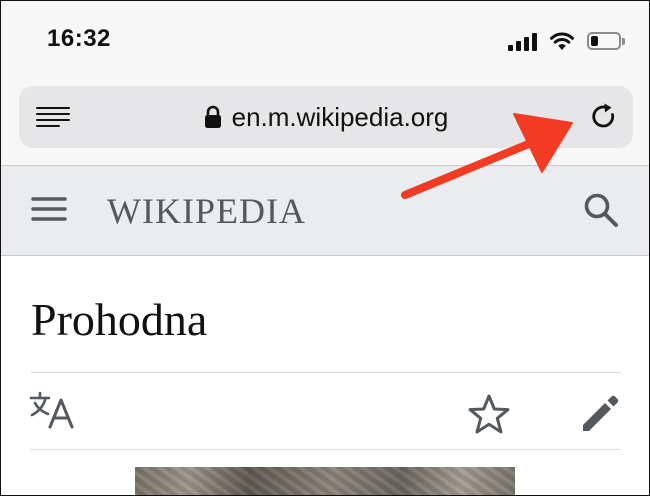 The width and height of the screenshot is (650, 496). What do you see at coordinates (79, 38) in the screenshot?
I see `status-time: 16:32` at bounding box center [79, 38].